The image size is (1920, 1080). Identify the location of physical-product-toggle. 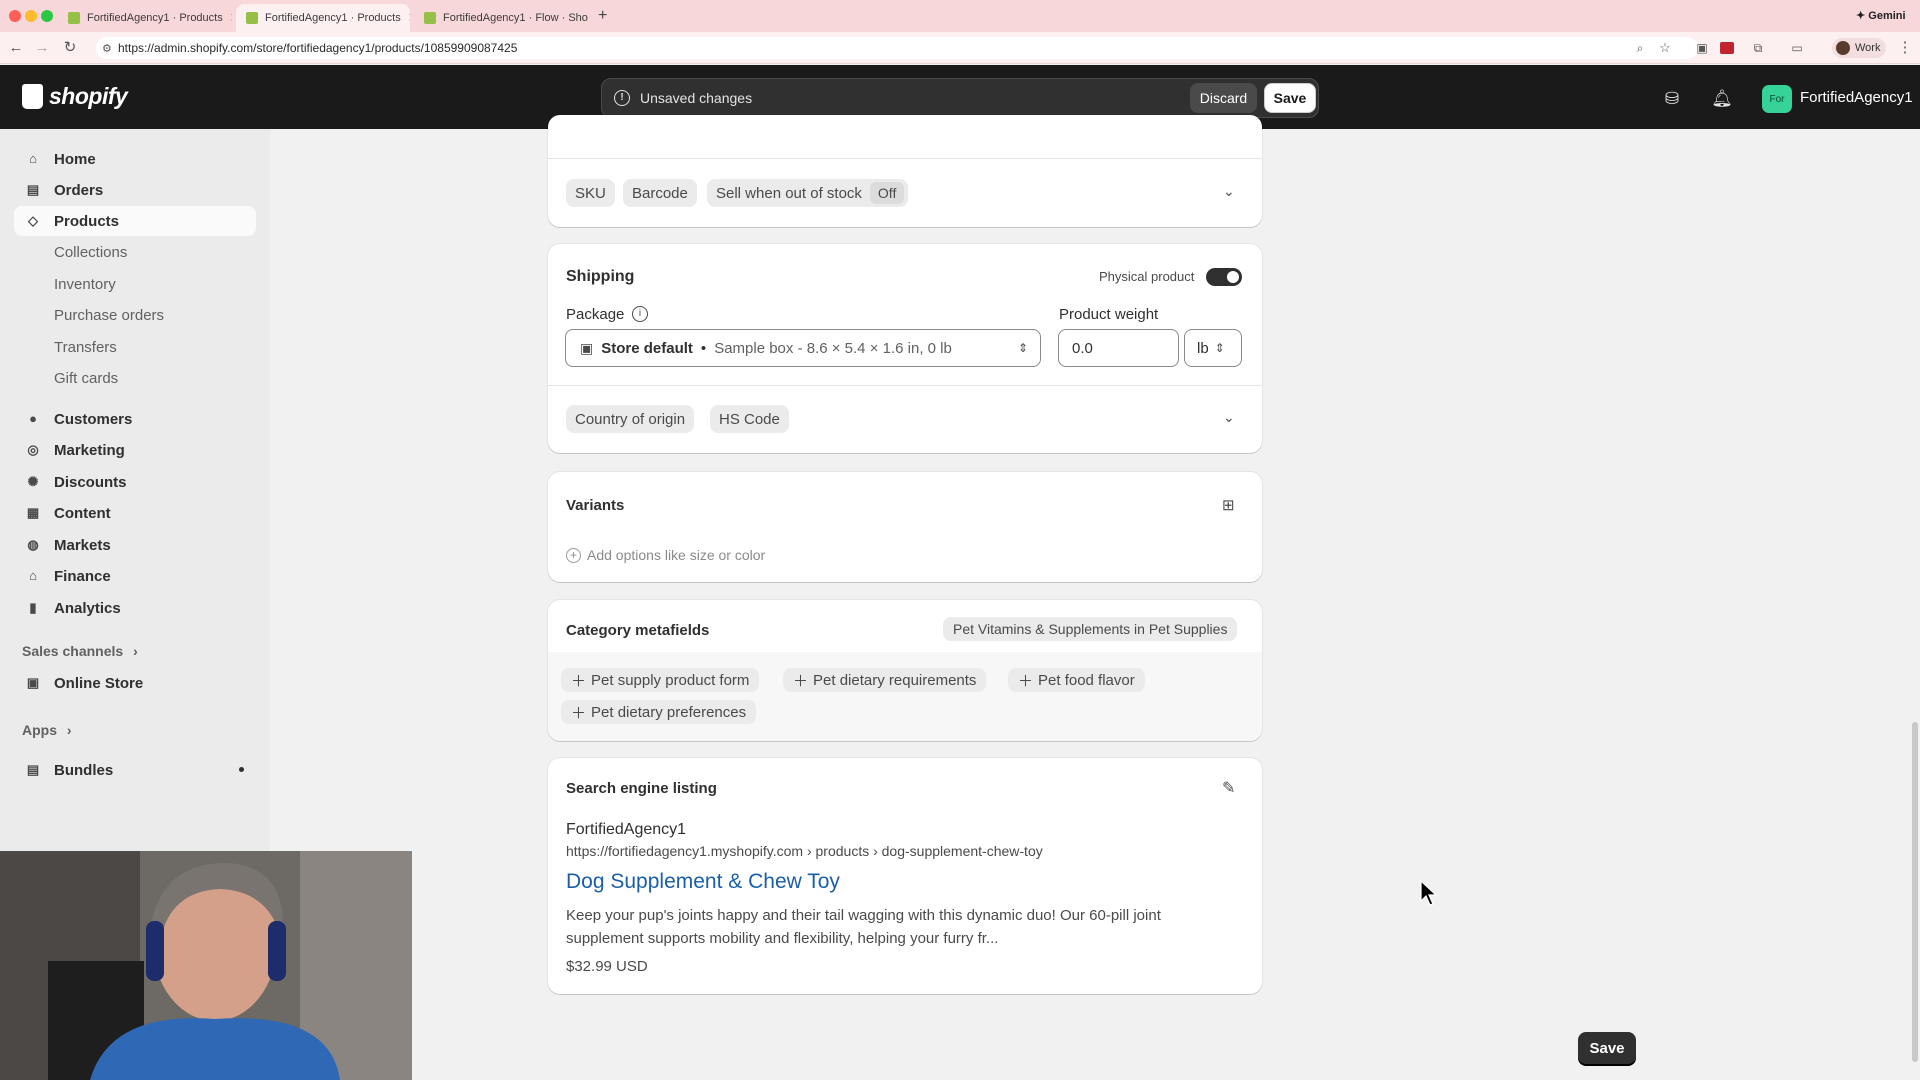
(1224, 277).